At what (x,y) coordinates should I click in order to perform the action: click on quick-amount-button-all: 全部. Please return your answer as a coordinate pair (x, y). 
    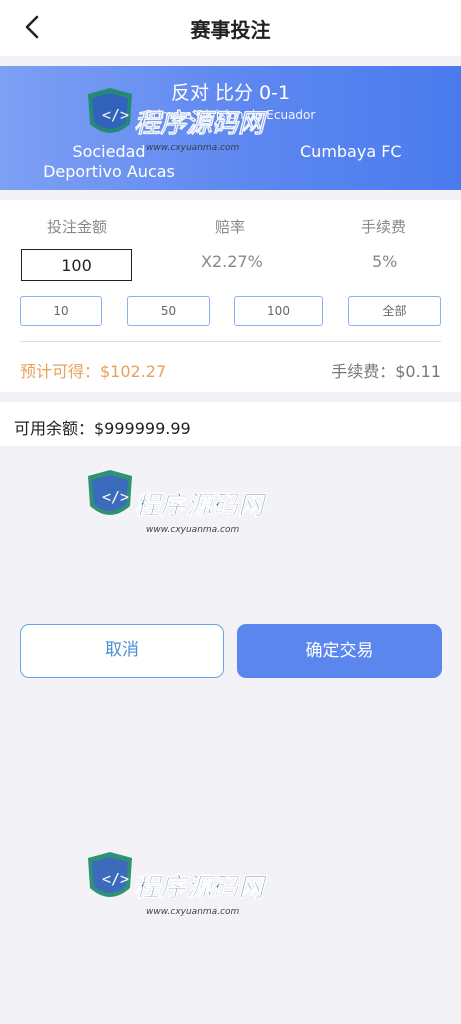
    Looking at the image, I should click on (394, 311).